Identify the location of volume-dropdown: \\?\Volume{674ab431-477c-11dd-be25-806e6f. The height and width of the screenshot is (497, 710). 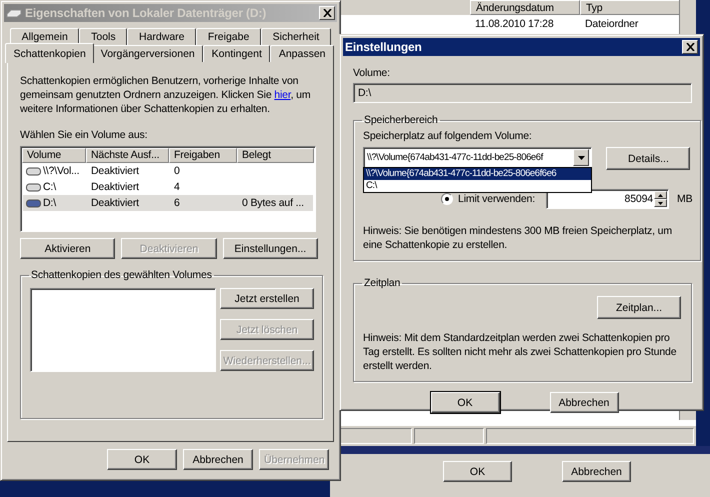
(477, 157).